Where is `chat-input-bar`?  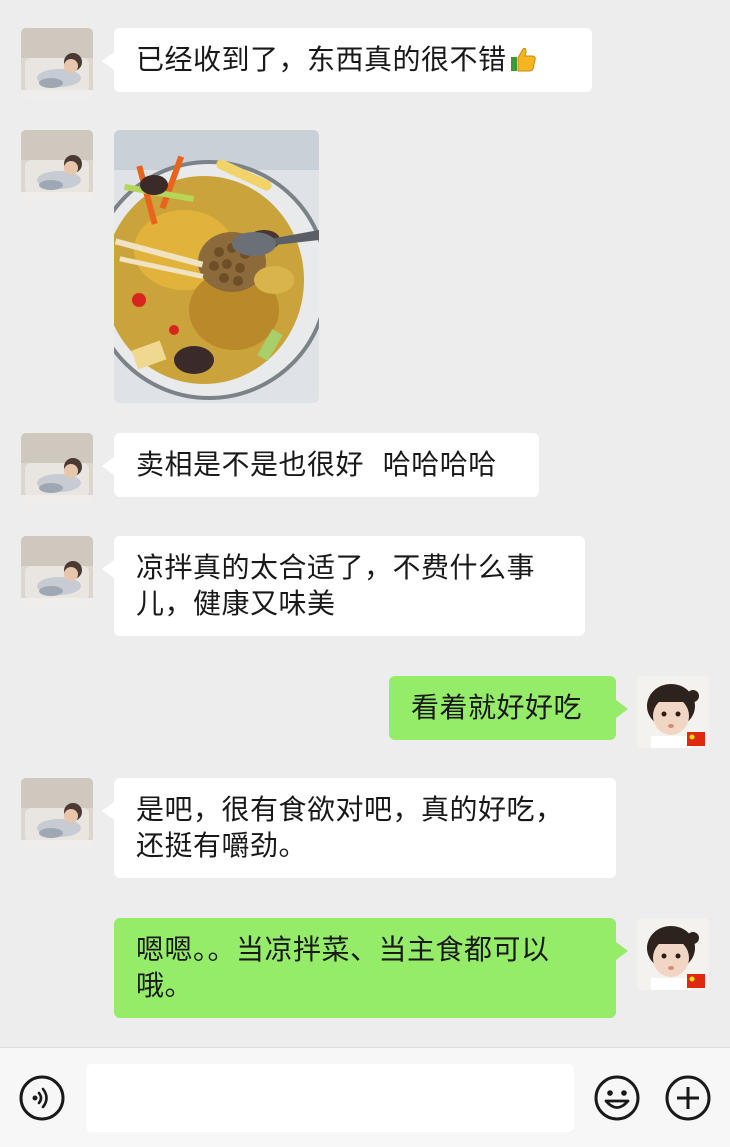
chat-input-bar is located at coordinates (365, 1097).